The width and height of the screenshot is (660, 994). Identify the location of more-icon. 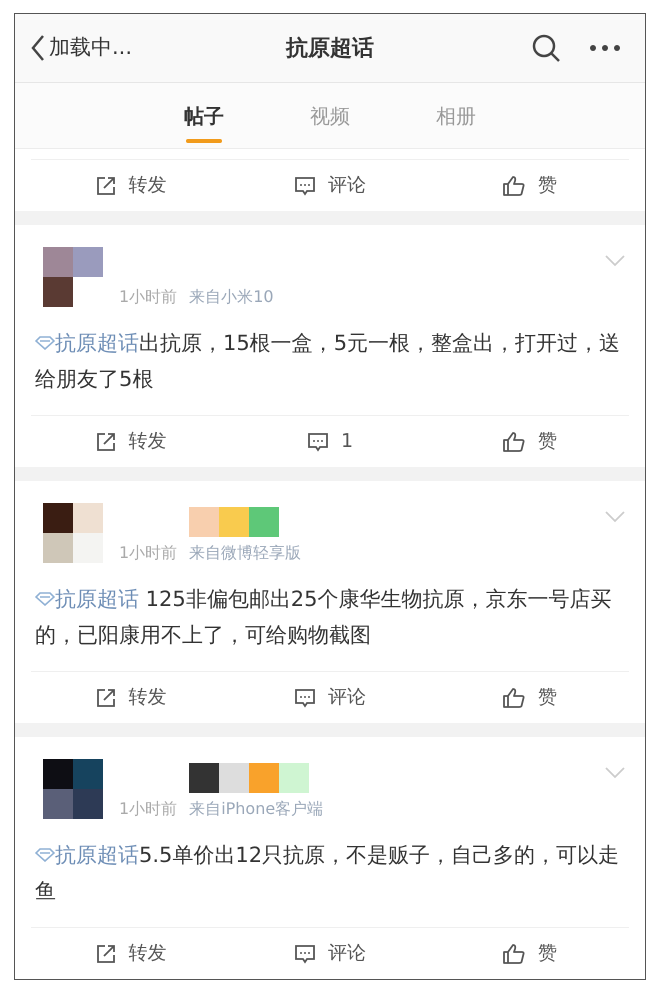
(605, 48).